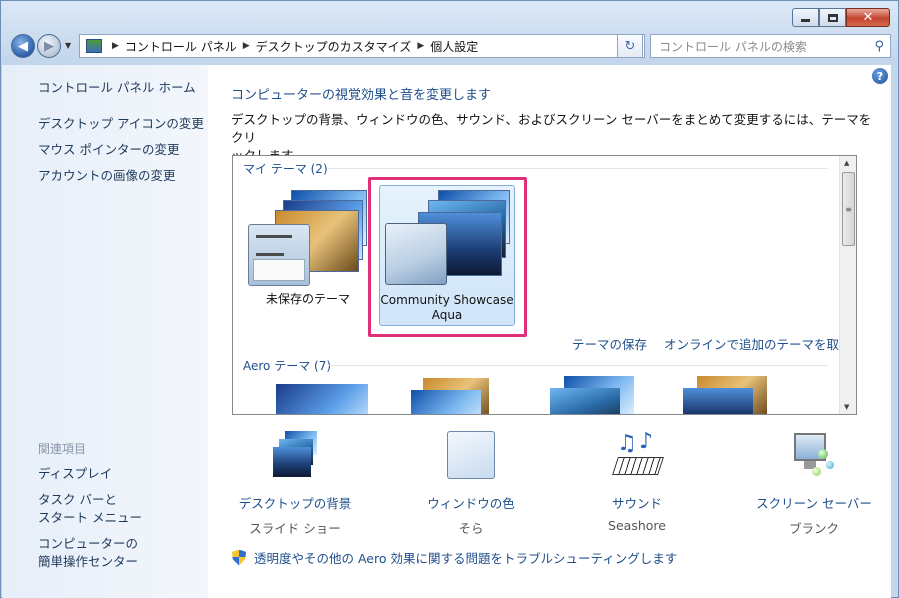 The image size is (899, 598). What do you see at coordinates (447, 300) in the screenshot?
I see `theme-label-line-1: Community Showcase` at bounding box center [447, 300].